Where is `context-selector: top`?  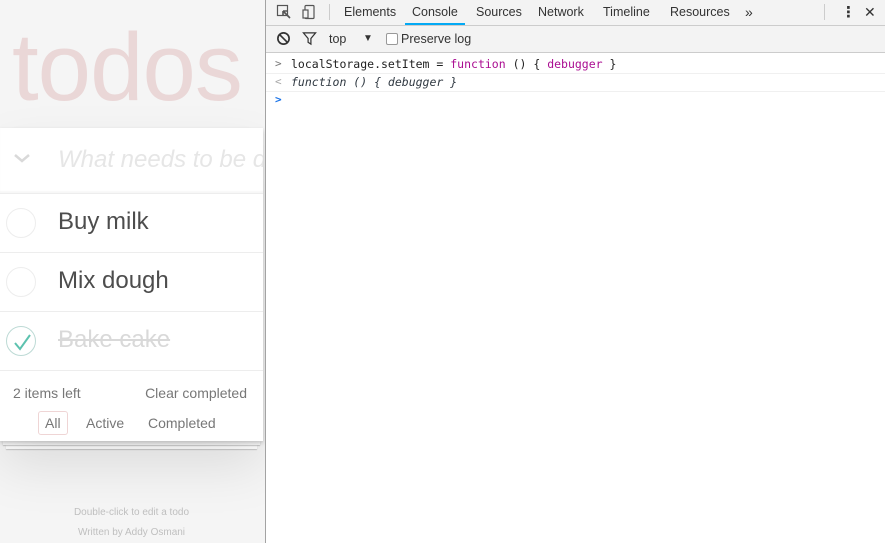 context-selector: top is located at coordinates (337, 39).